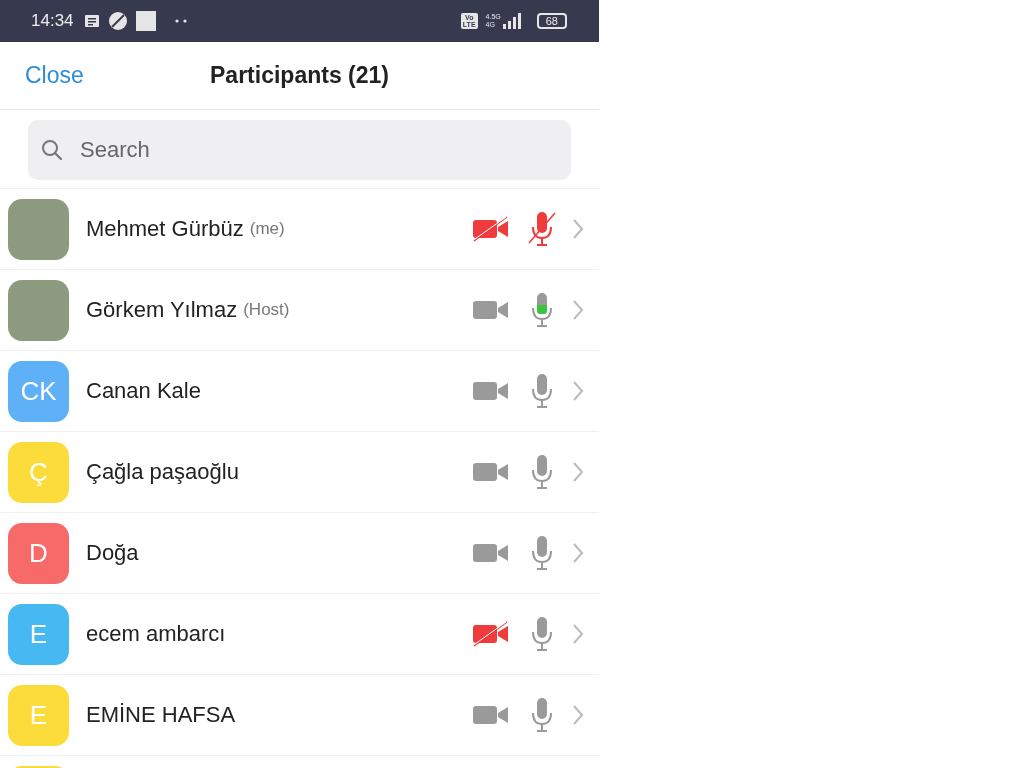 This screenshot has height=768, width=1022. What do you see at coordinates (54, 75) in the screenshot?
I see `close-button: Close` at bounding box center [54, 75].